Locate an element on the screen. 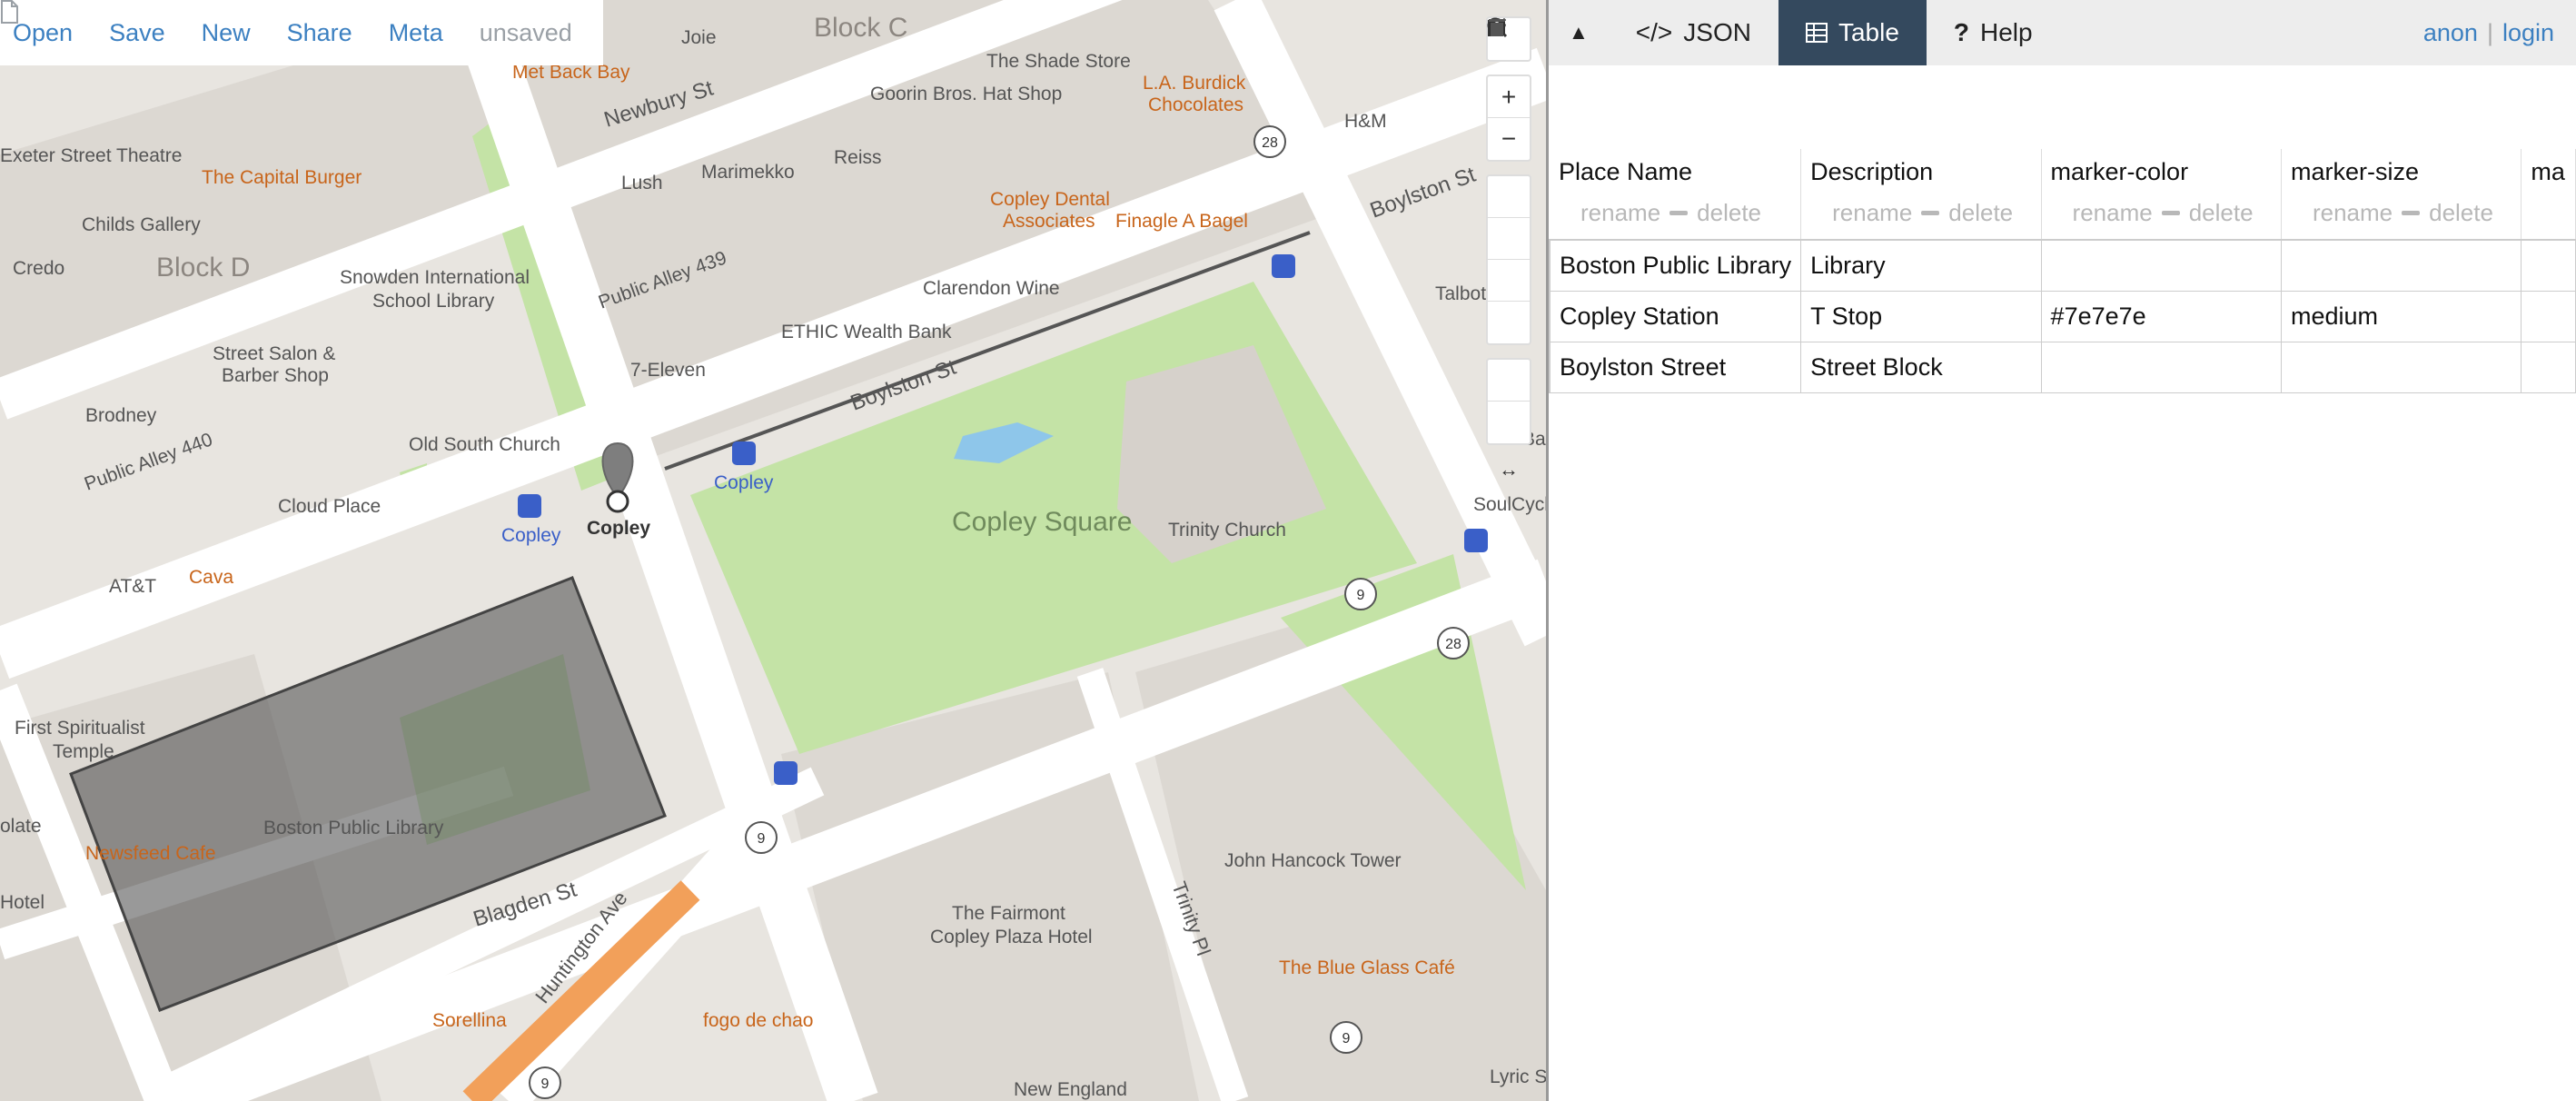 The height and width of the screenshot is (1101, 2576). label-lyric: Lyric S is located at coordinates (1518, 1077).